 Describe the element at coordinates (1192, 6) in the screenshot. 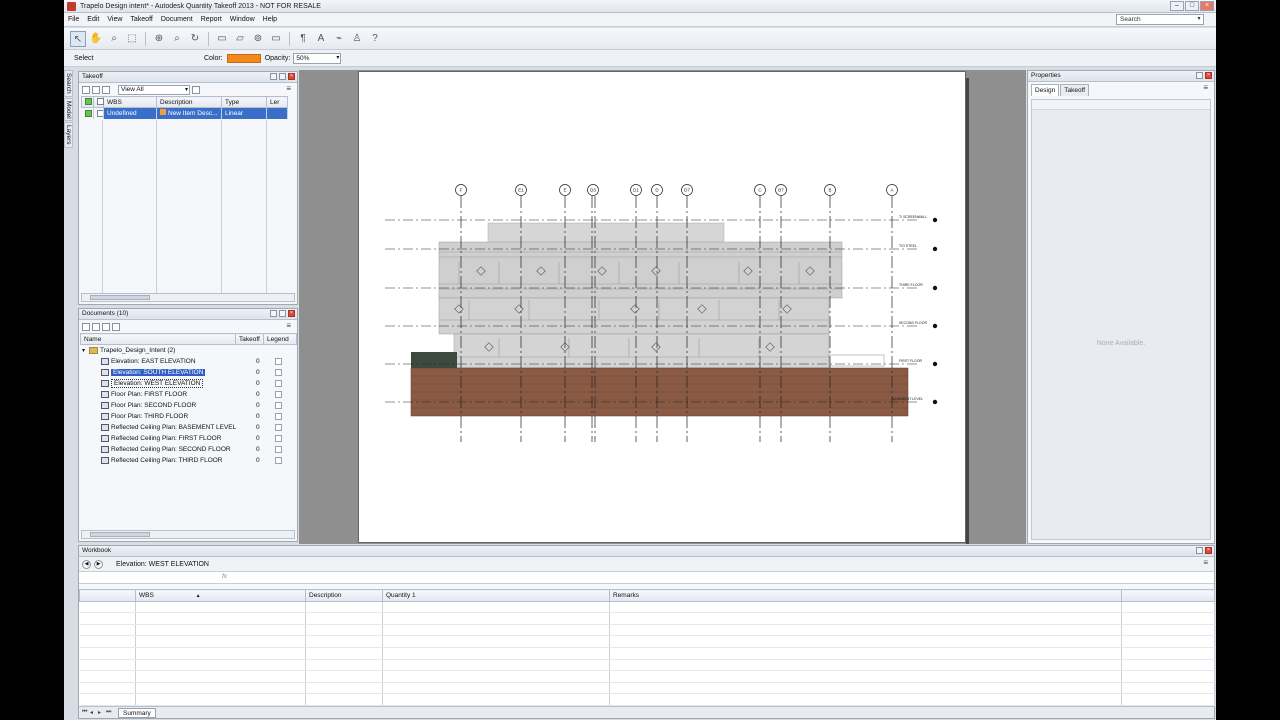

I see `maximize-button: □` at that location.